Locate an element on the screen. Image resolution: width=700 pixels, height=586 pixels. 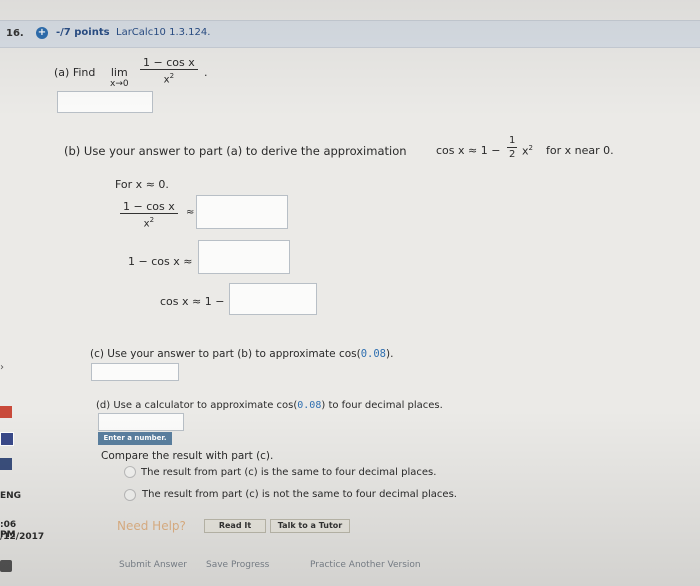
language-indicator: ENG is located at coordinates (10, 496).